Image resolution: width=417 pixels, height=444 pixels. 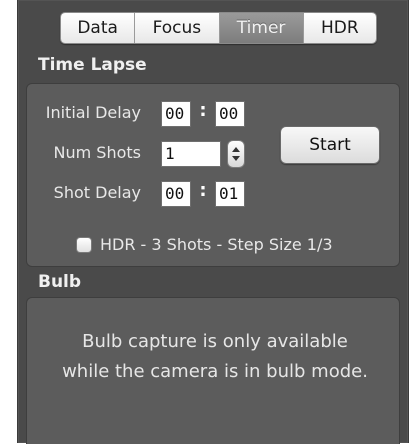 I want to click on hdr-checkbox-label: HDR - 3 Shots - Step Size 1/3, so click(x=216, y=244).